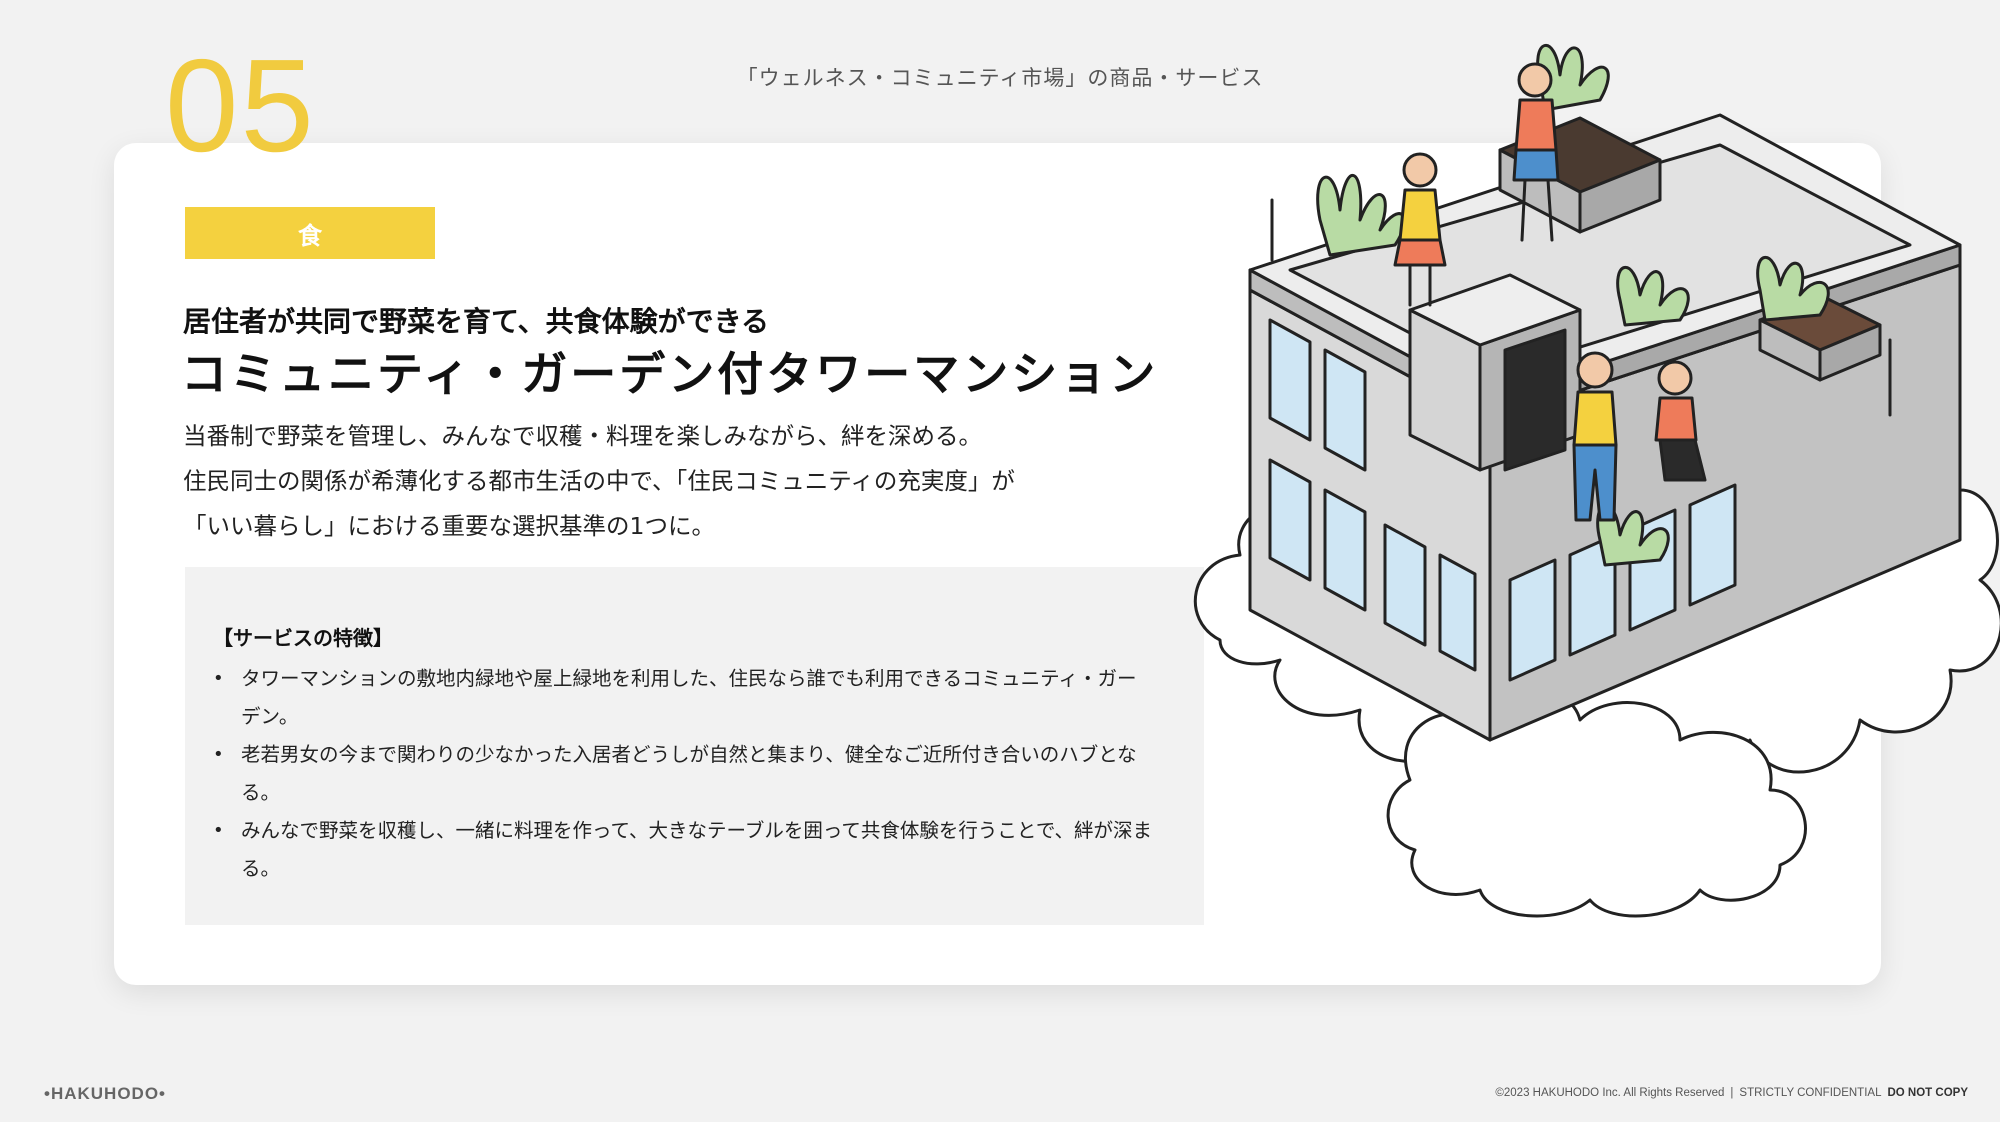 The width and height of the screenshot is (2000, 1122). What do you see at coordinates (1810, 1093) in the screenshot?
I see `confidential-text: STRICTLY CONFIDENTIAL` at bounding box center [1810, 1093].